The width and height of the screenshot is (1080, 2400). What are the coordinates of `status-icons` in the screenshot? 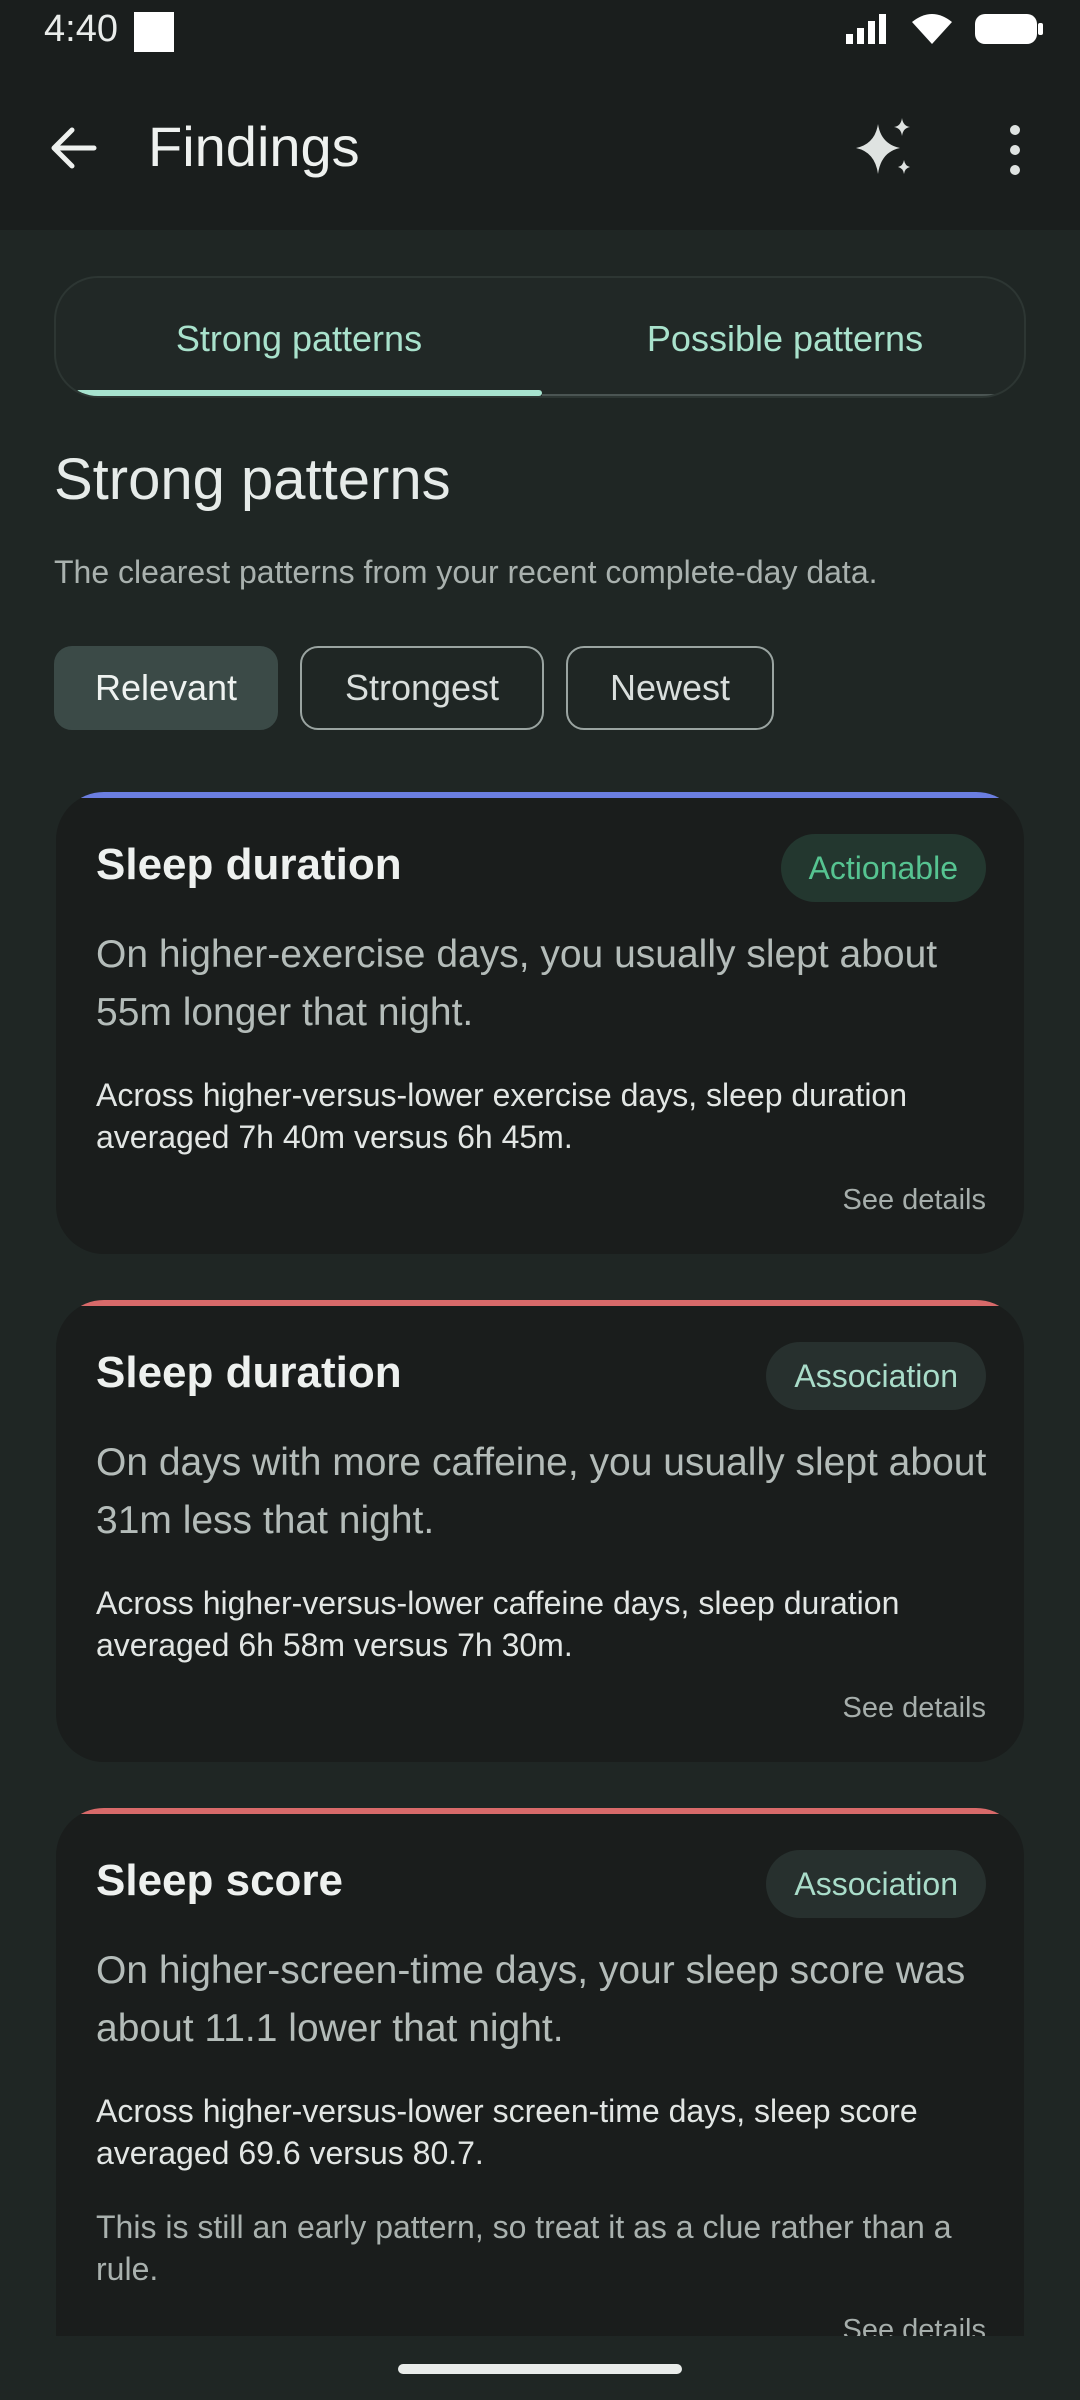 It's located at (944, 29).